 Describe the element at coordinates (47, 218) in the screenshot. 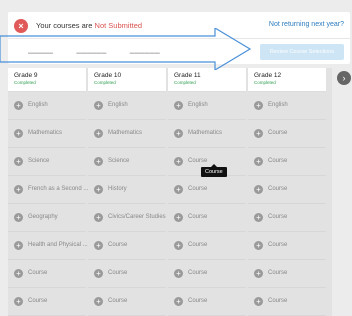

I see `course-cell: + Geography` at that location.